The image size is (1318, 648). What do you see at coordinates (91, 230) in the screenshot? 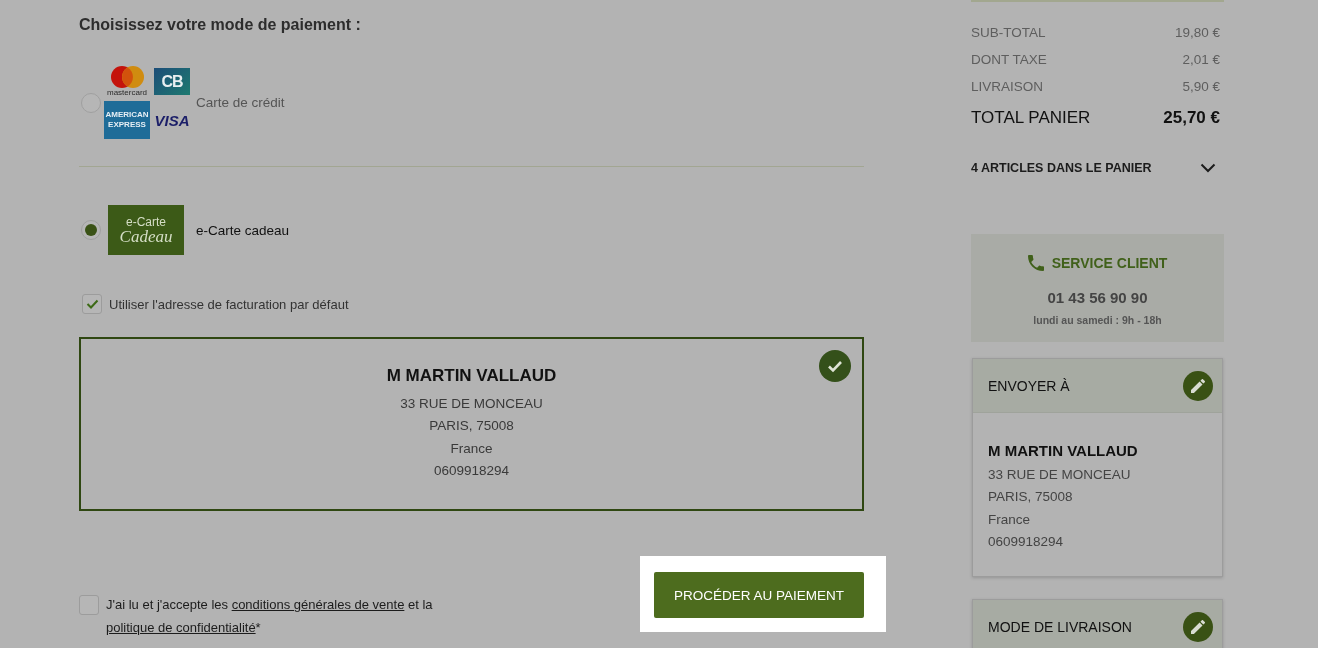
I see `radio-button` at bounding box center [91, 230].